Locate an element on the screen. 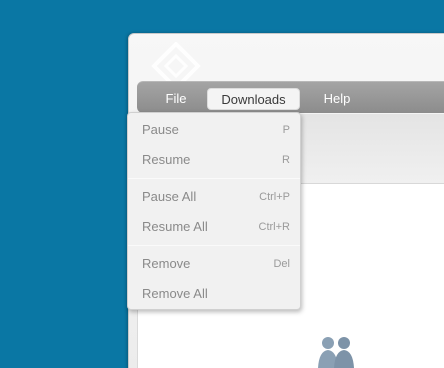 This screenshot has width=444, height=368. menu-item-label: Resume All is located at coordinates (175, 226).